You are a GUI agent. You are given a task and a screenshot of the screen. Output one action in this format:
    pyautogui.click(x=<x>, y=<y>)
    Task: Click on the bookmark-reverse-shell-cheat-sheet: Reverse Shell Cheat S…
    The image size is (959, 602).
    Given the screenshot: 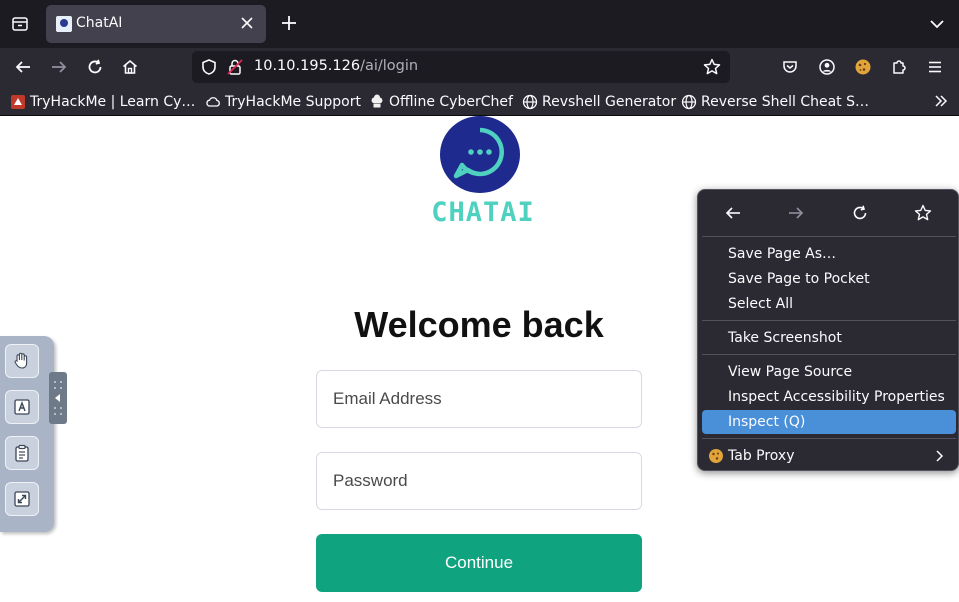 What is the action you would take?
    pyautogui.click(x=775, y=102)
    